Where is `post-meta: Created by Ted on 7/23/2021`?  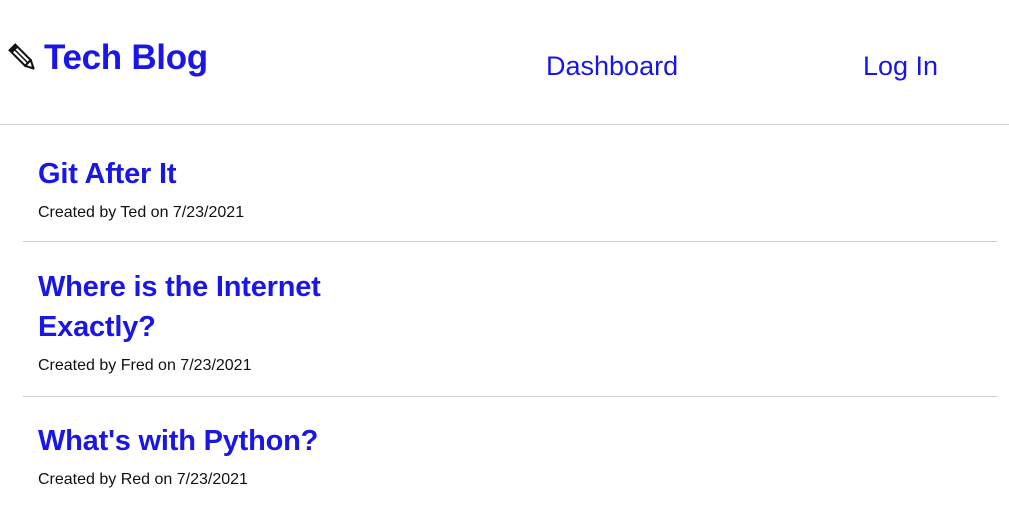
post-meta: Created by Ted on 7/23/2021 is located at coordinates (141, 212).